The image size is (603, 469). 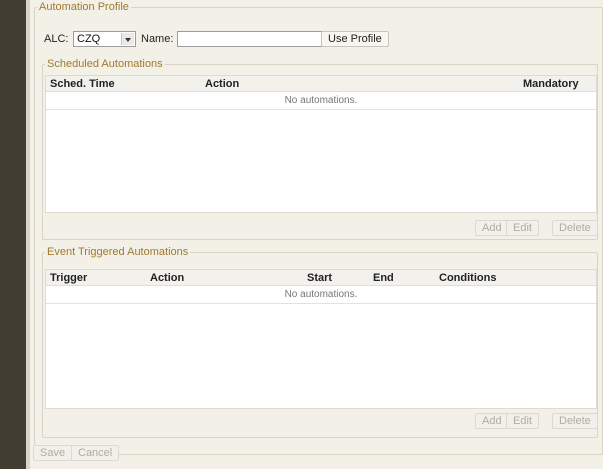 What do you see at coordinates (13, 234) in the screenshot?
I see `left-sidebar` at bounding box center [13, 234].